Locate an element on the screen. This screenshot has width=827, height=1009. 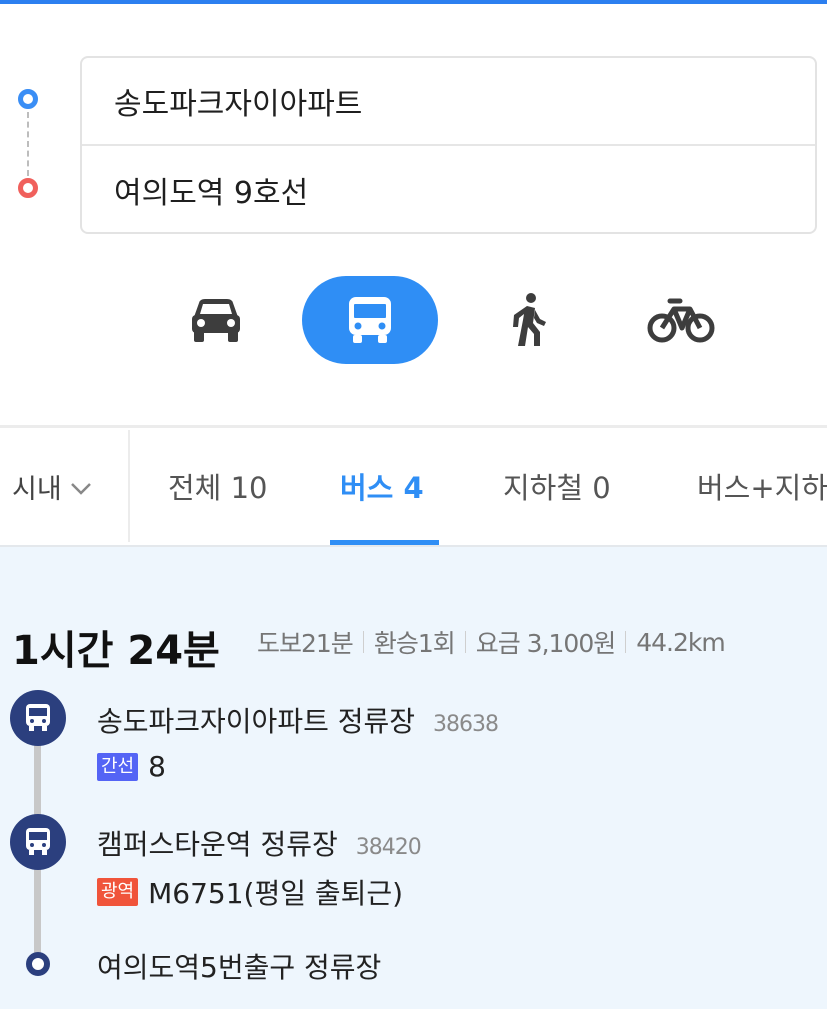
walk-icon is located at coordinates (529, 319).